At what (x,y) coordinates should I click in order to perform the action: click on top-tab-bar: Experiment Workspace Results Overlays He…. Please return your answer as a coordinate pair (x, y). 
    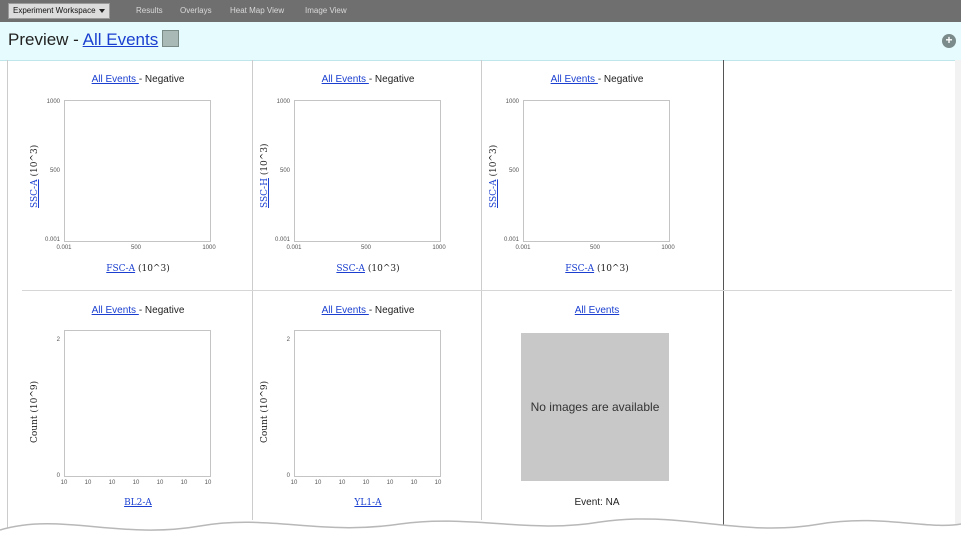
    Looking at the image, I should click on (480, 11).